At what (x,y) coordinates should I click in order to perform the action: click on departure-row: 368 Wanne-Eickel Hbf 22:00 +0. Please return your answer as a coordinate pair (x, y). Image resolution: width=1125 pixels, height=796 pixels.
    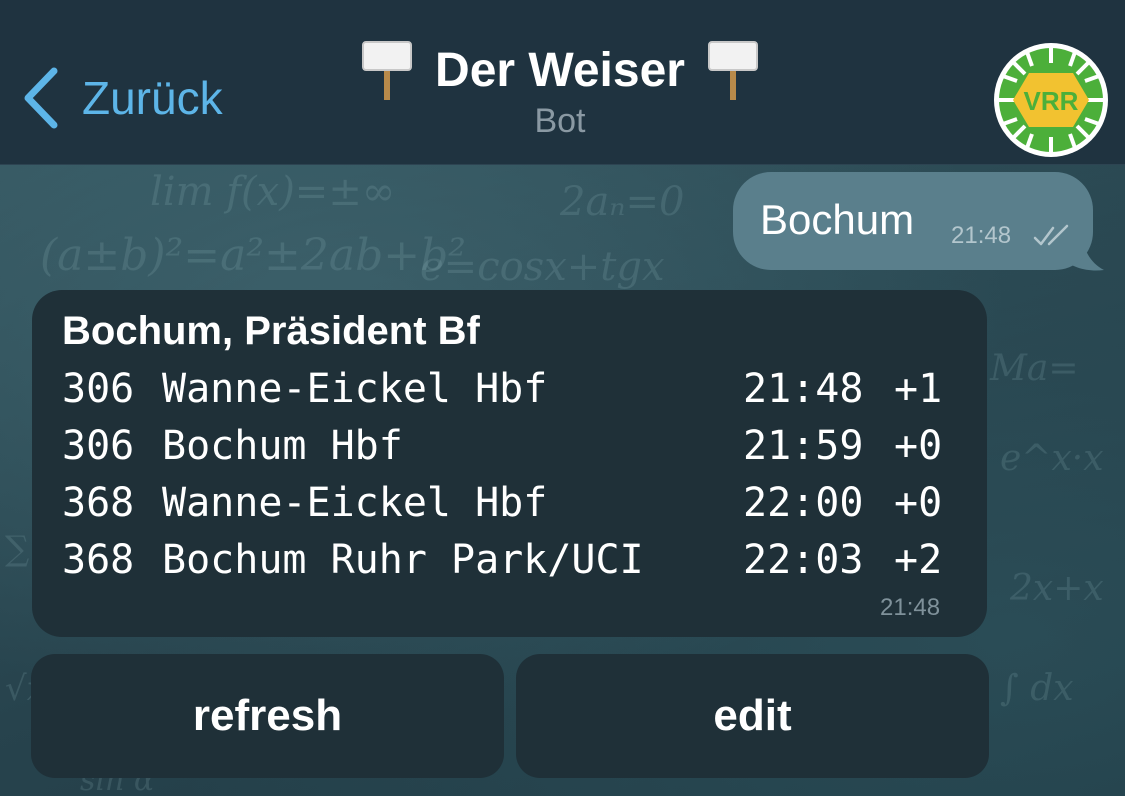
    Looking at the image, I should click on (512, 506).